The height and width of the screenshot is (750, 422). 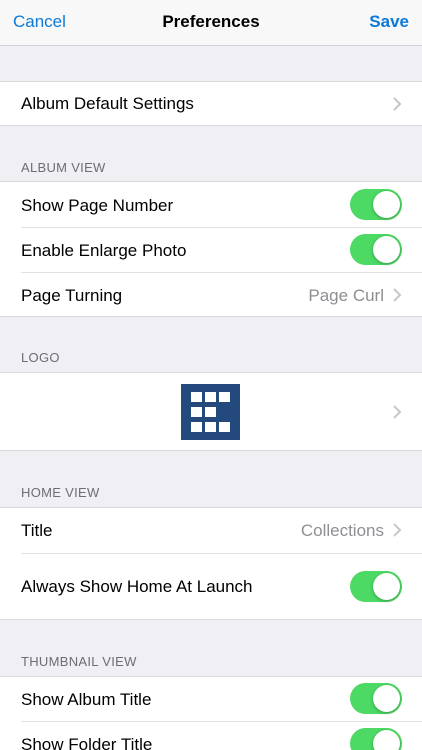 I want to click on home-view-header: HOME VIEW, so click(x=60, y=492).